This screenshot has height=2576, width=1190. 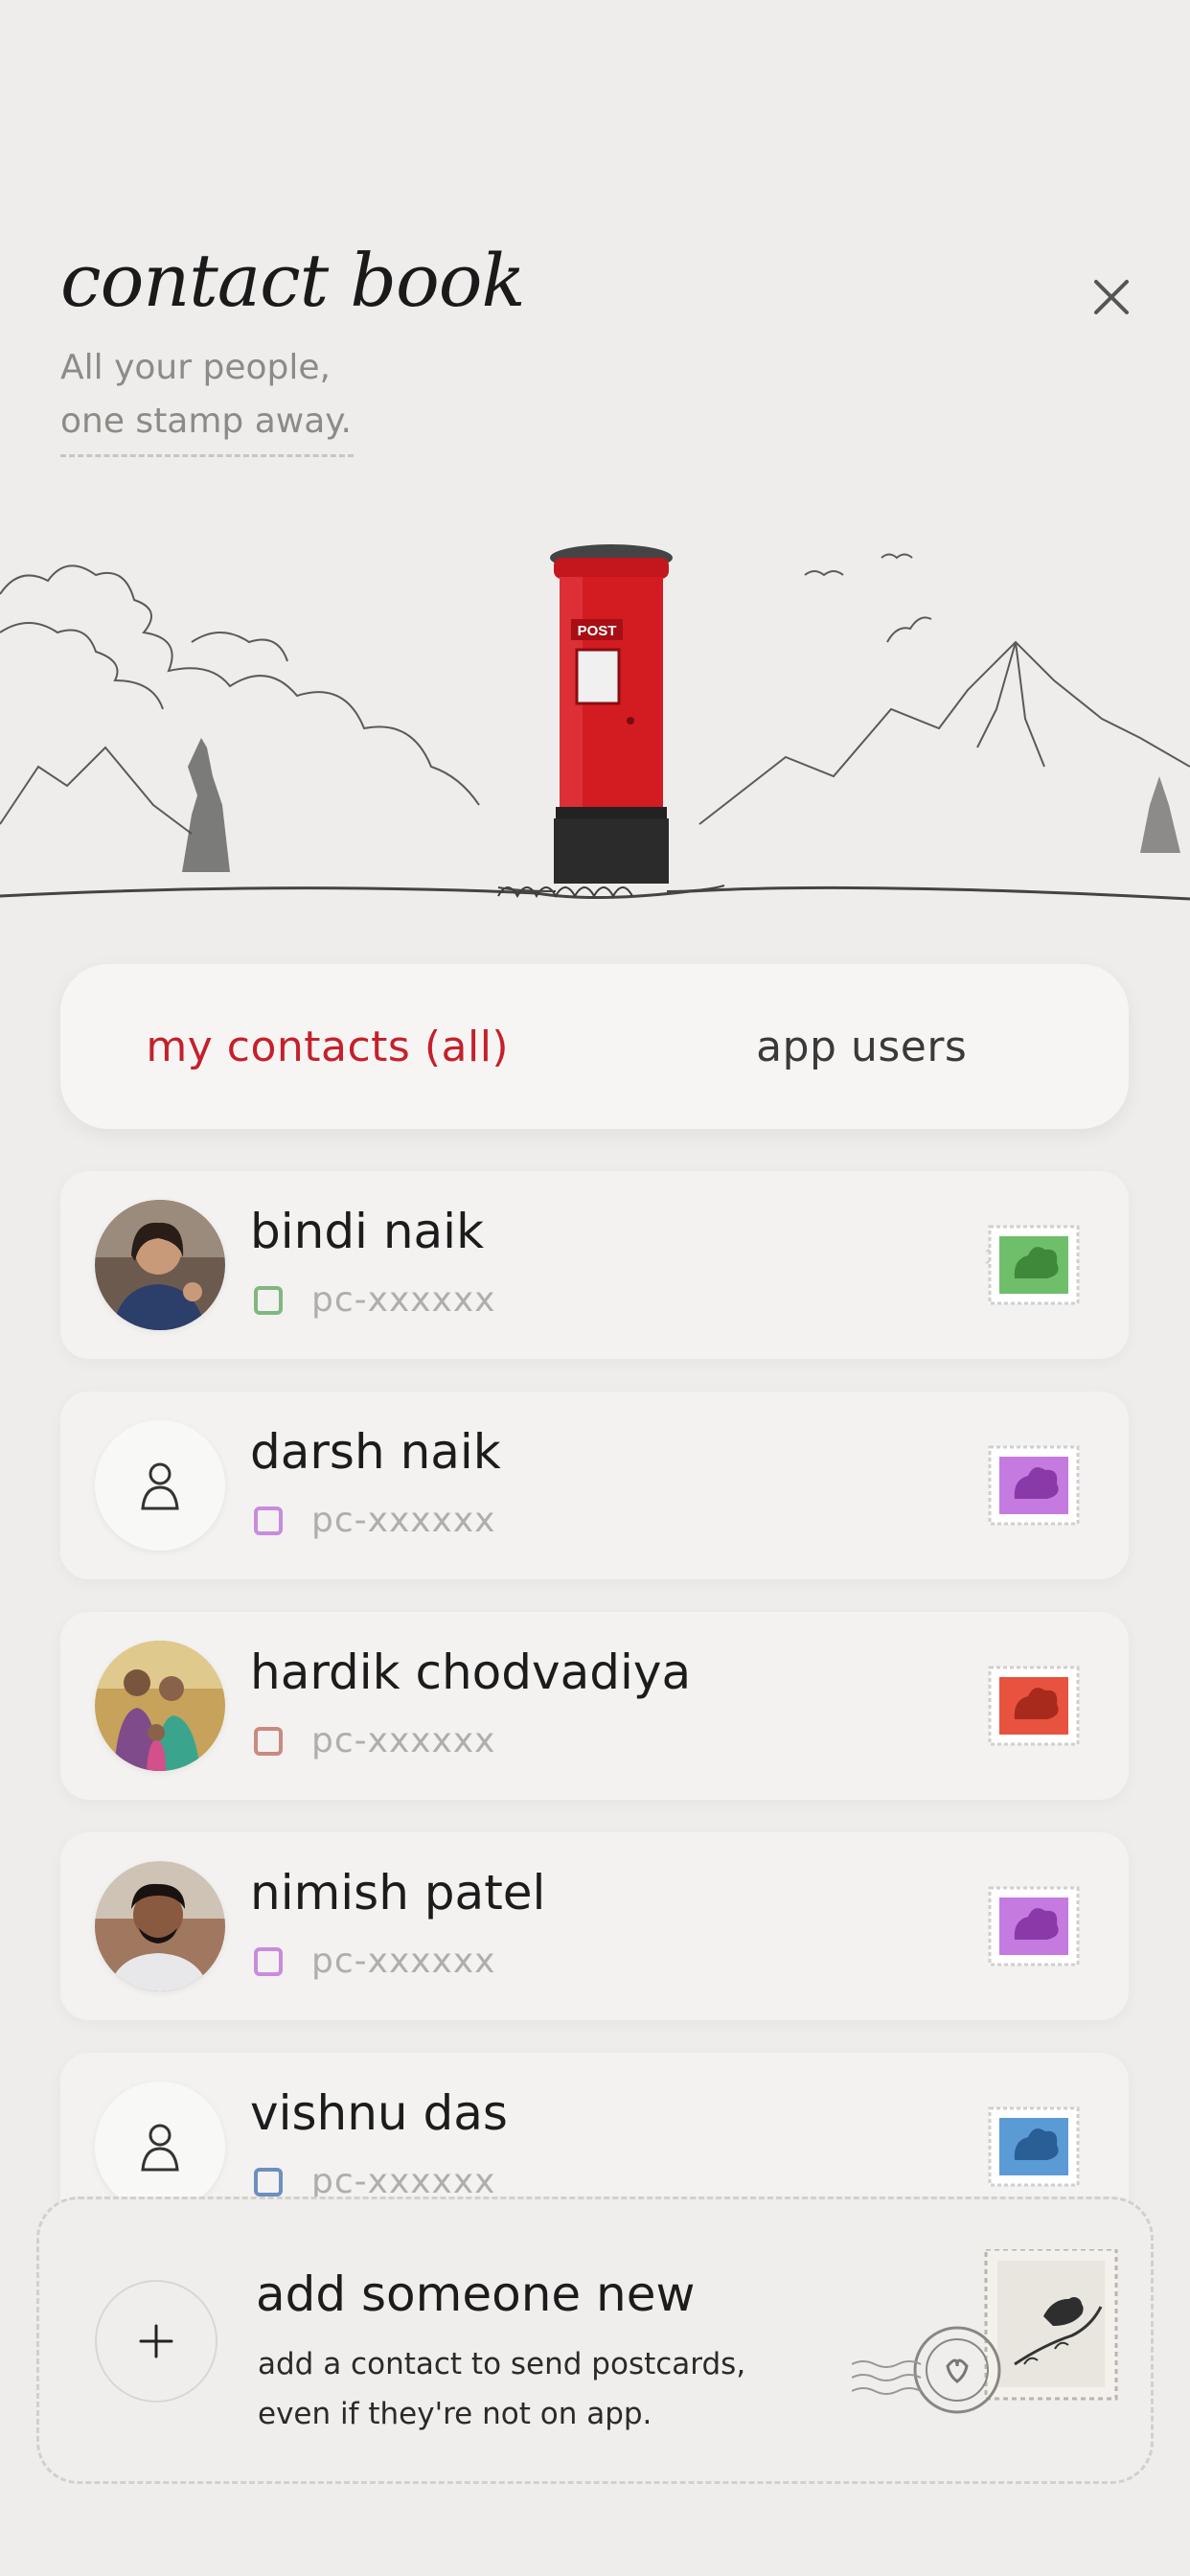 I want to click on page-title: contact book, so click(x=293, y=280).